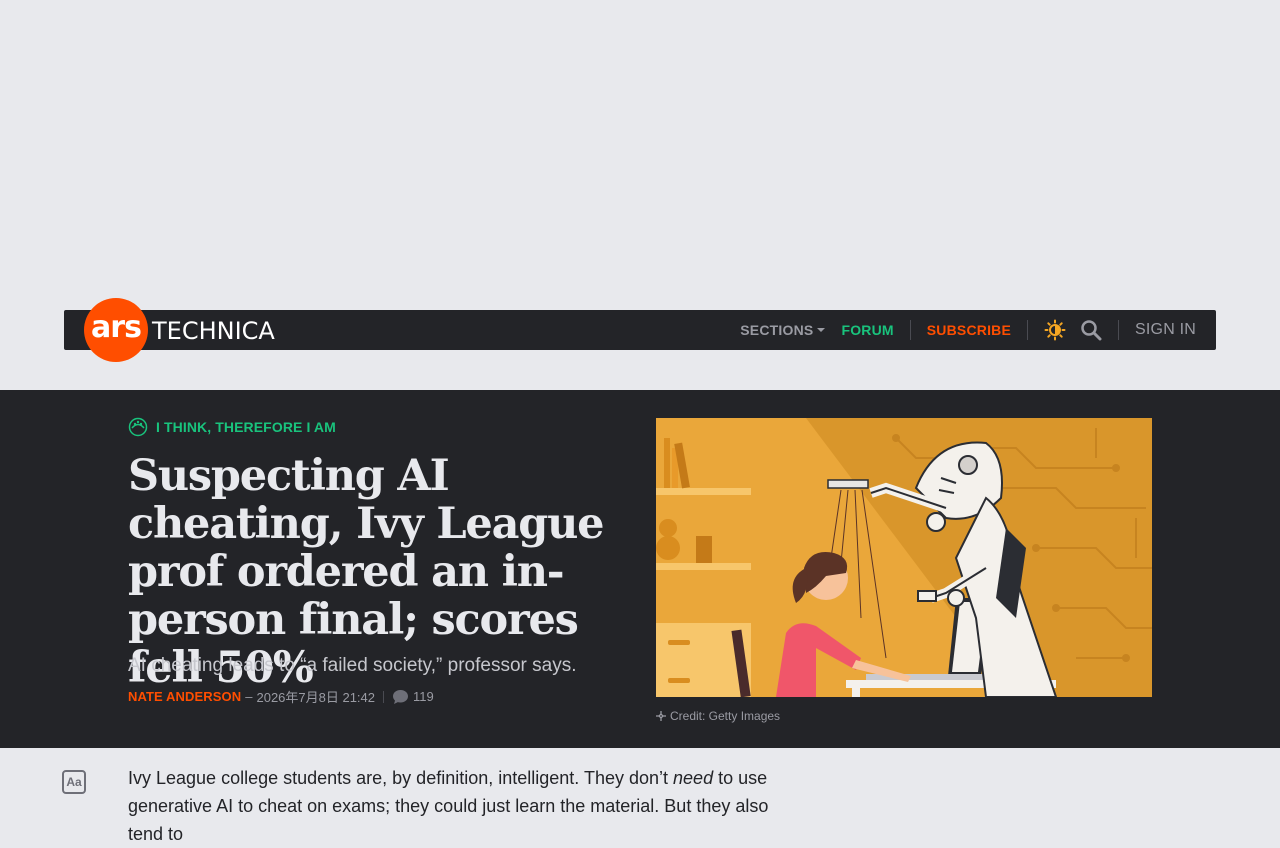 The image size is (1280, 848). Describe the element at coordinates (246, 427) in the screenshot. I see `kicker-label: I THINK, THEREFORE I AM` at that location.